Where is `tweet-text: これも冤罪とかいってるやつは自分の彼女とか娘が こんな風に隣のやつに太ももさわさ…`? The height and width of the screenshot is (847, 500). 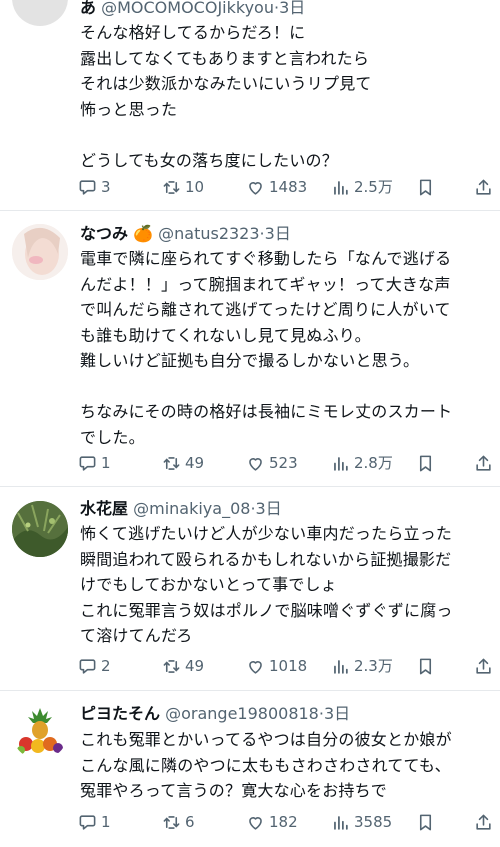
tweet-text: これも冤罪とかいってるやつは自分の彼女とか娘が こんな風に隣のやつに太ももさわさ… is located at coordinates (266, 765).